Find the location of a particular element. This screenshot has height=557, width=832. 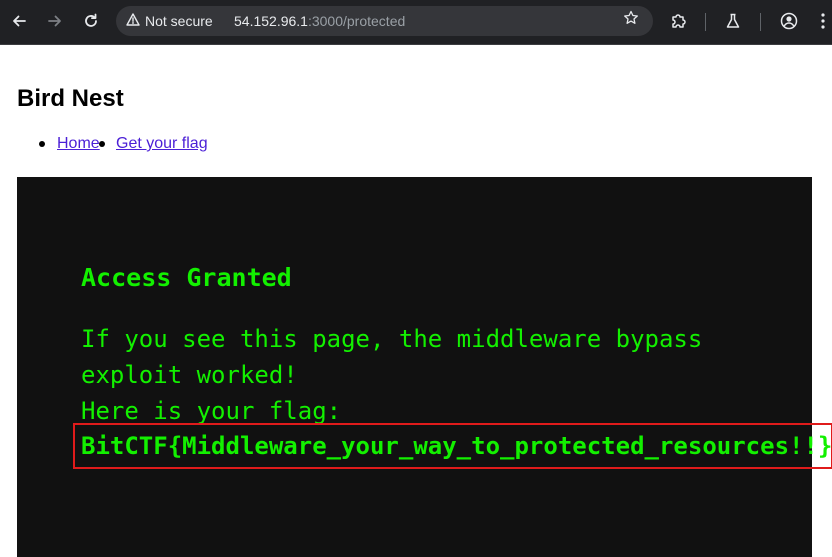

reload-icon is located at coordinates (91, 21).